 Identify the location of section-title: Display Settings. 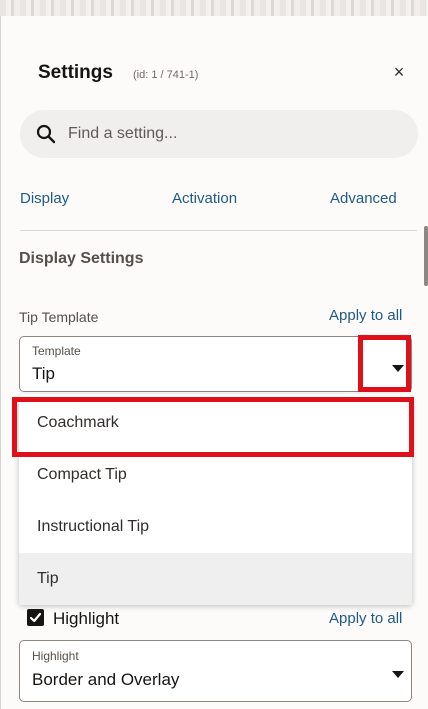
(81, 258).